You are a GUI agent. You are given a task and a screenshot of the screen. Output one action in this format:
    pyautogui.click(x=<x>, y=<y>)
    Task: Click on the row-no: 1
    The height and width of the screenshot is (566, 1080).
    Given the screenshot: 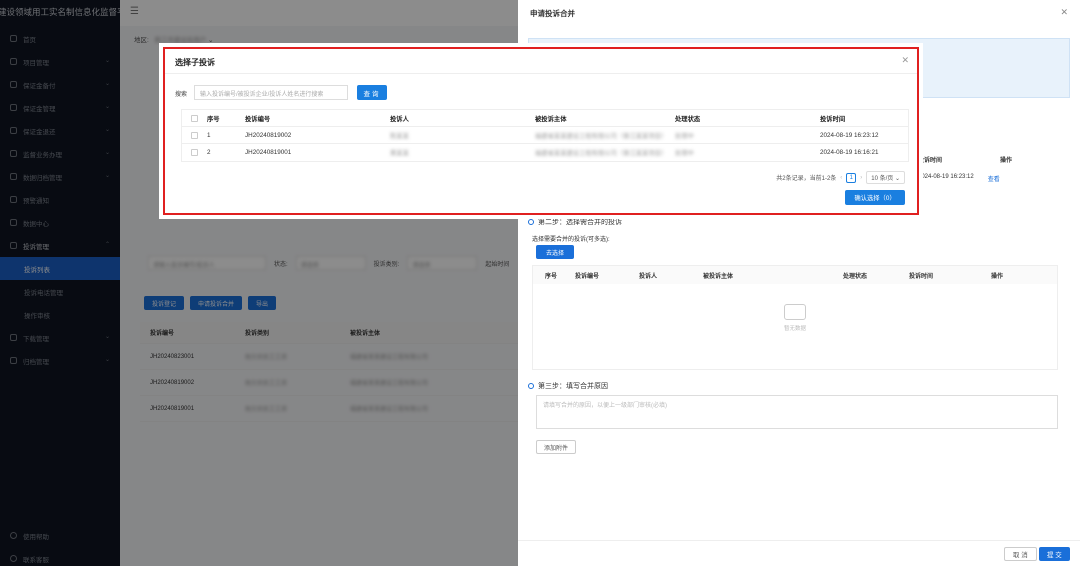 What is the action you would take?
    pyautogui.click(x=209, y=135)
    